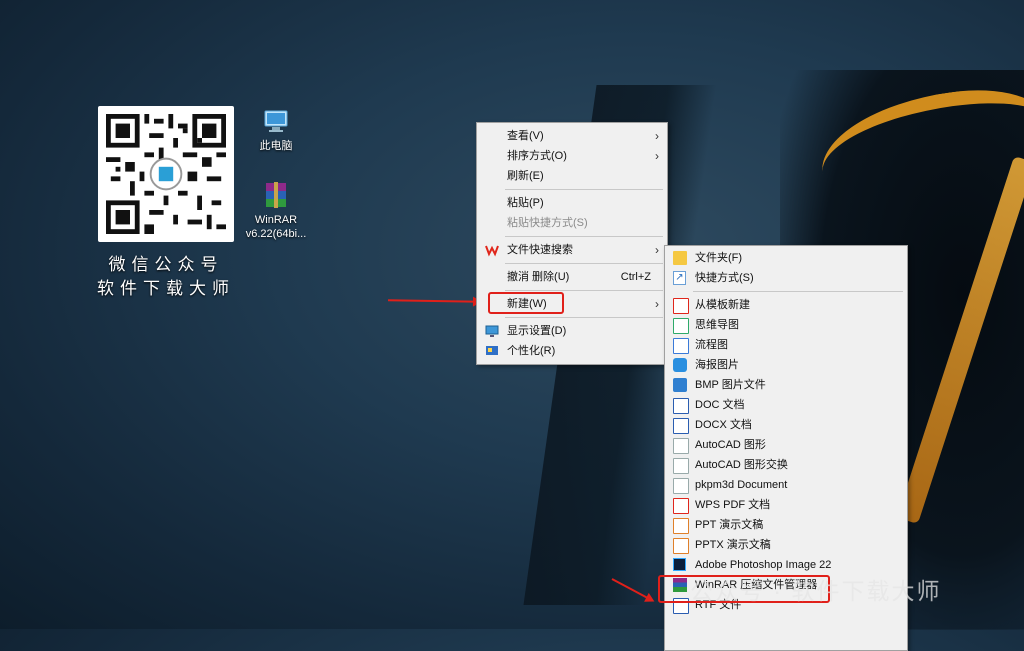 The image size is (1024, 651). Describe the element at coordinates (717, 365) in the screenshot. I see `menu-item-label: 海报图片` at that location.